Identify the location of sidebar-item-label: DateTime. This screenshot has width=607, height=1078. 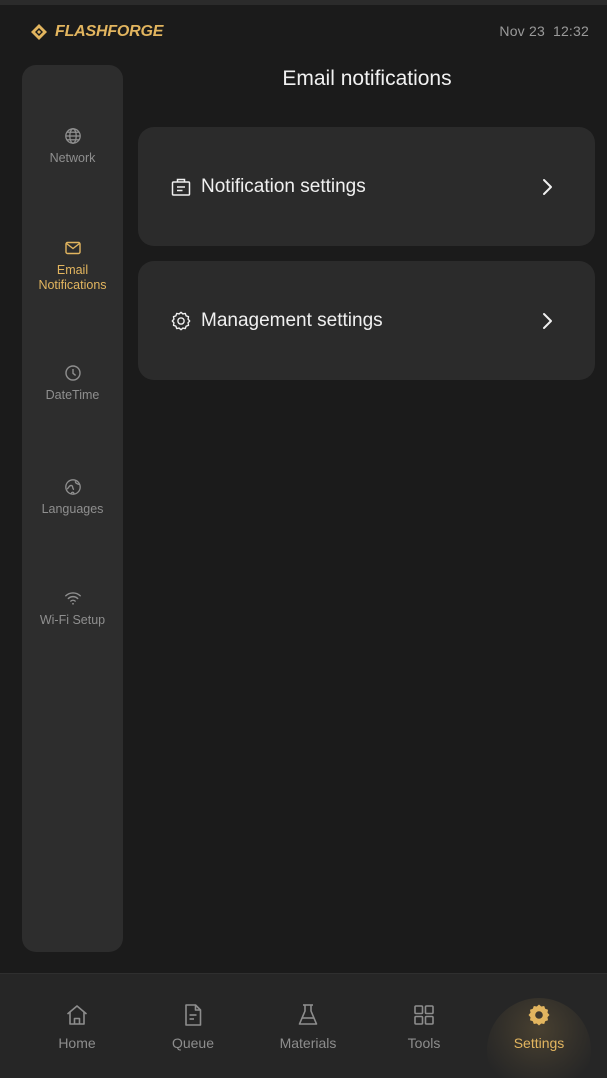
(72, 395).